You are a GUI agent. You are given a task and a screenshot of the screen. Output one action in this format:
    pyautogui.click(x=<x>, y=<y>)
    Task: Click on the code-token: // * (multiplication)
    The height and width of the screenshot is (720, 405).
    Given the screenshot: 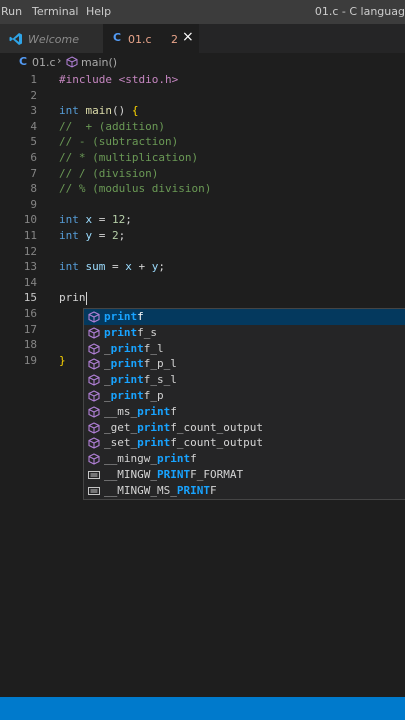 What is the action you would take?
    pyautogui.click(x=129, y=157)
    